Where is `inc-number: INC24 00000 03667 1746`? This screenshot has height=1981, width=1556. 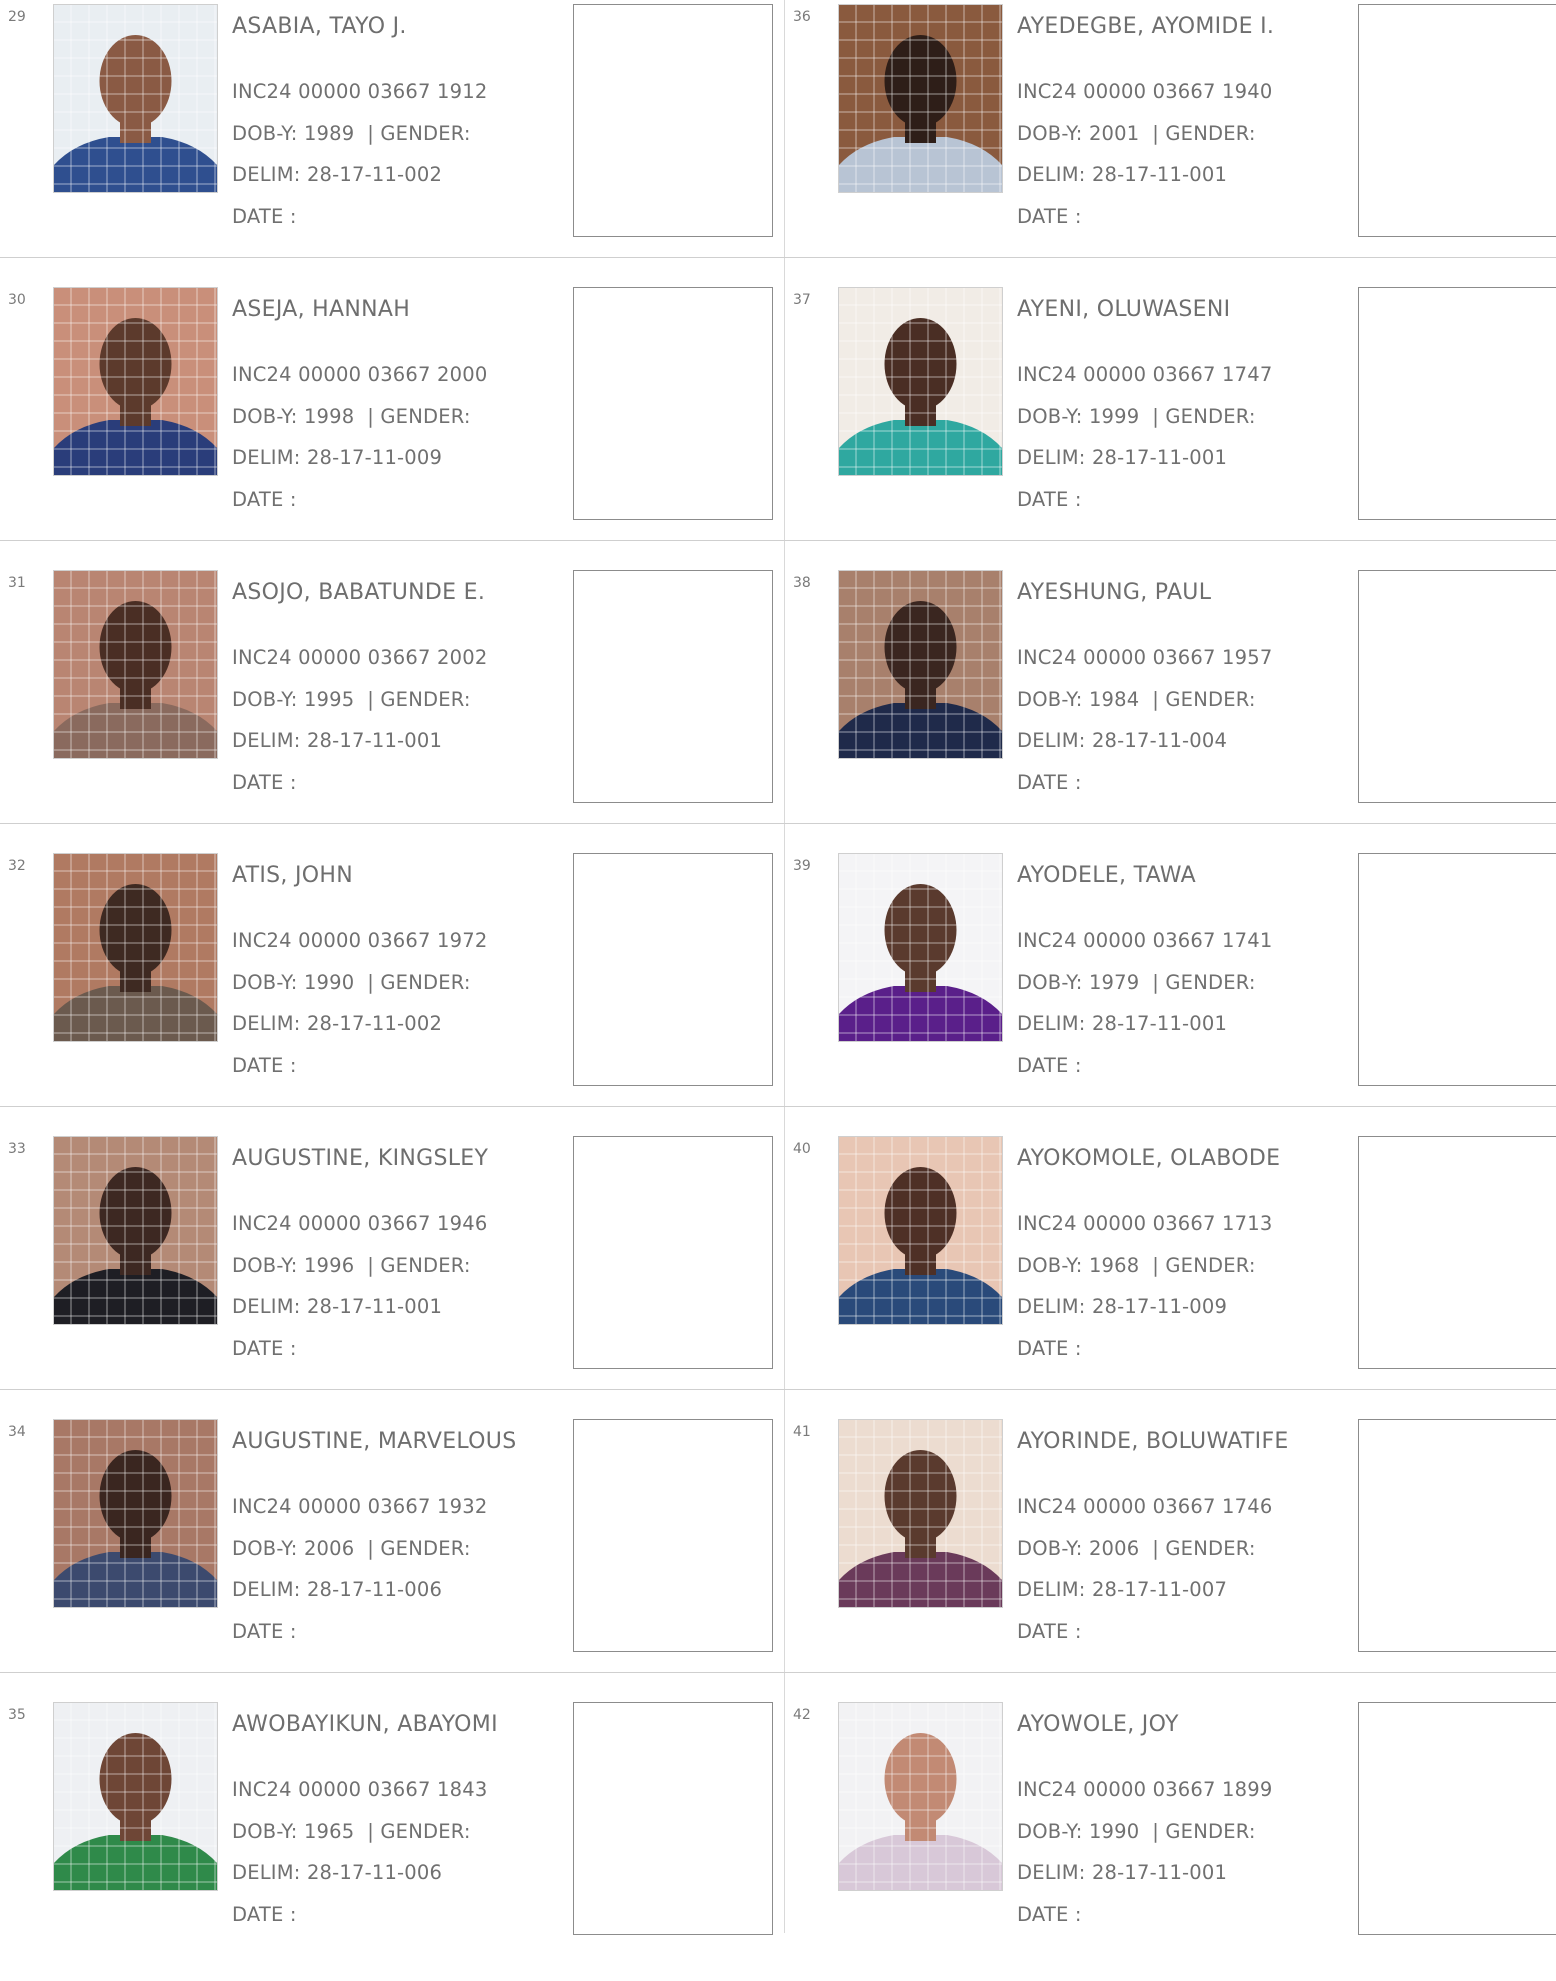 inc-number: INC24 00000 03667 1746 is located at coordinates (1145, 1506).